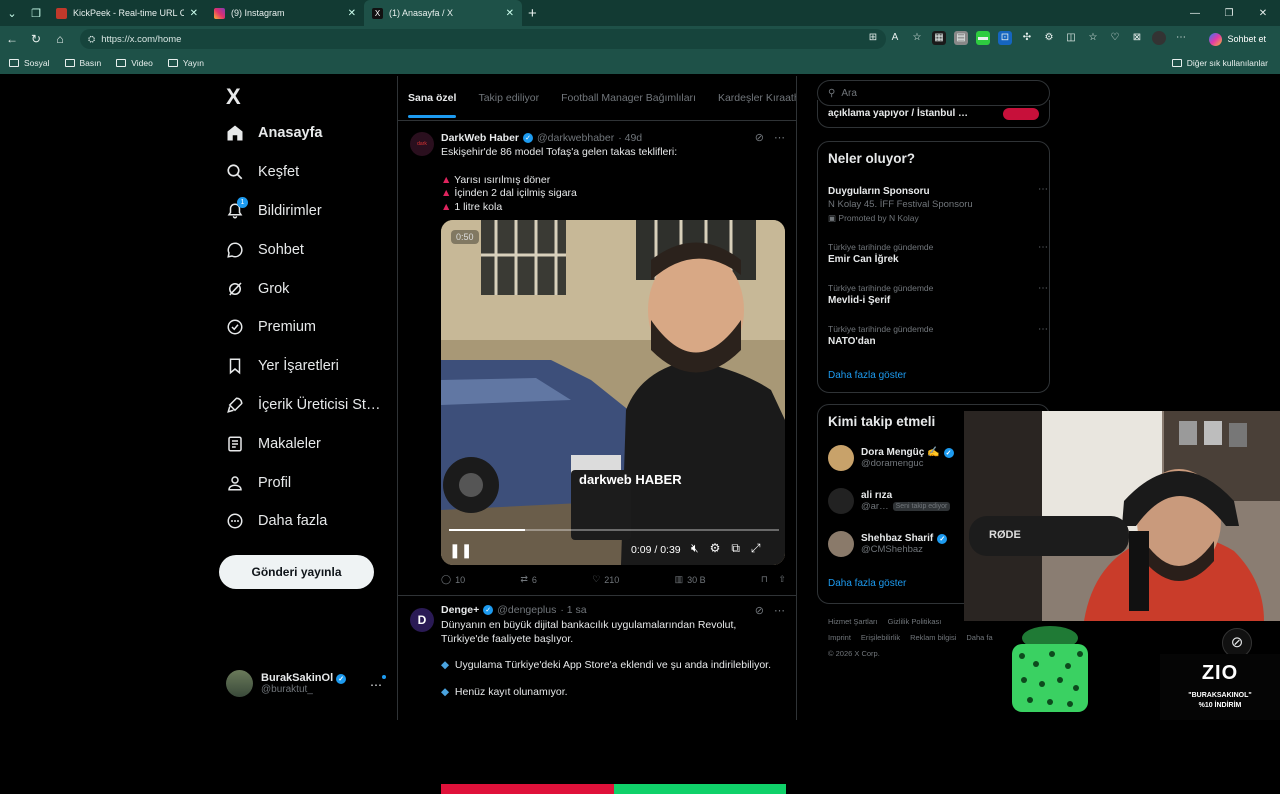  I want to click on fullscreen-icon: ⤢, so click(756, 548).